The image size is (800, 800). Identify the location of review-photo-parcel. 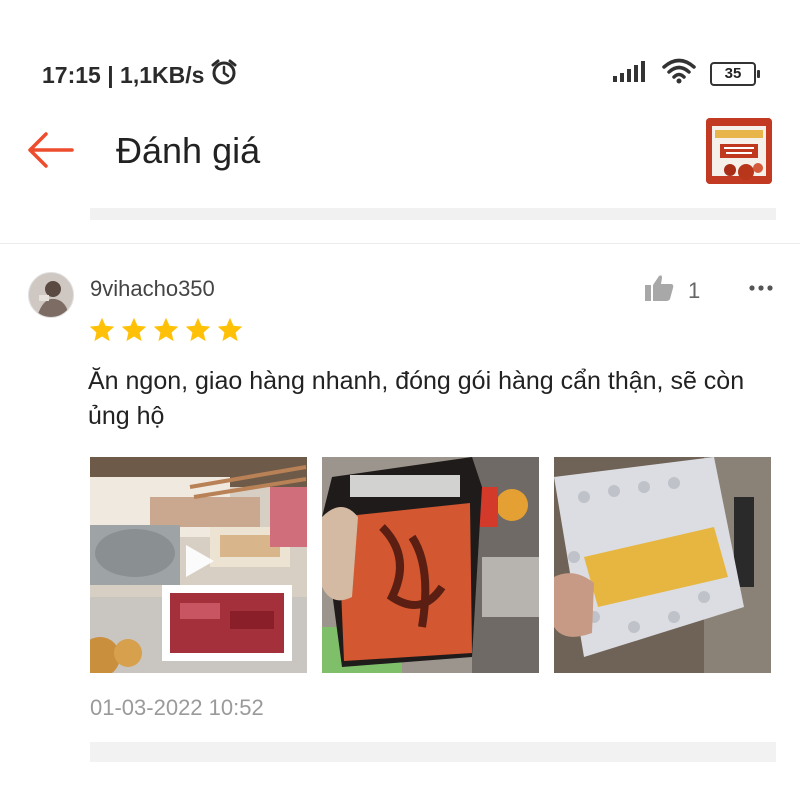
(662, 565).